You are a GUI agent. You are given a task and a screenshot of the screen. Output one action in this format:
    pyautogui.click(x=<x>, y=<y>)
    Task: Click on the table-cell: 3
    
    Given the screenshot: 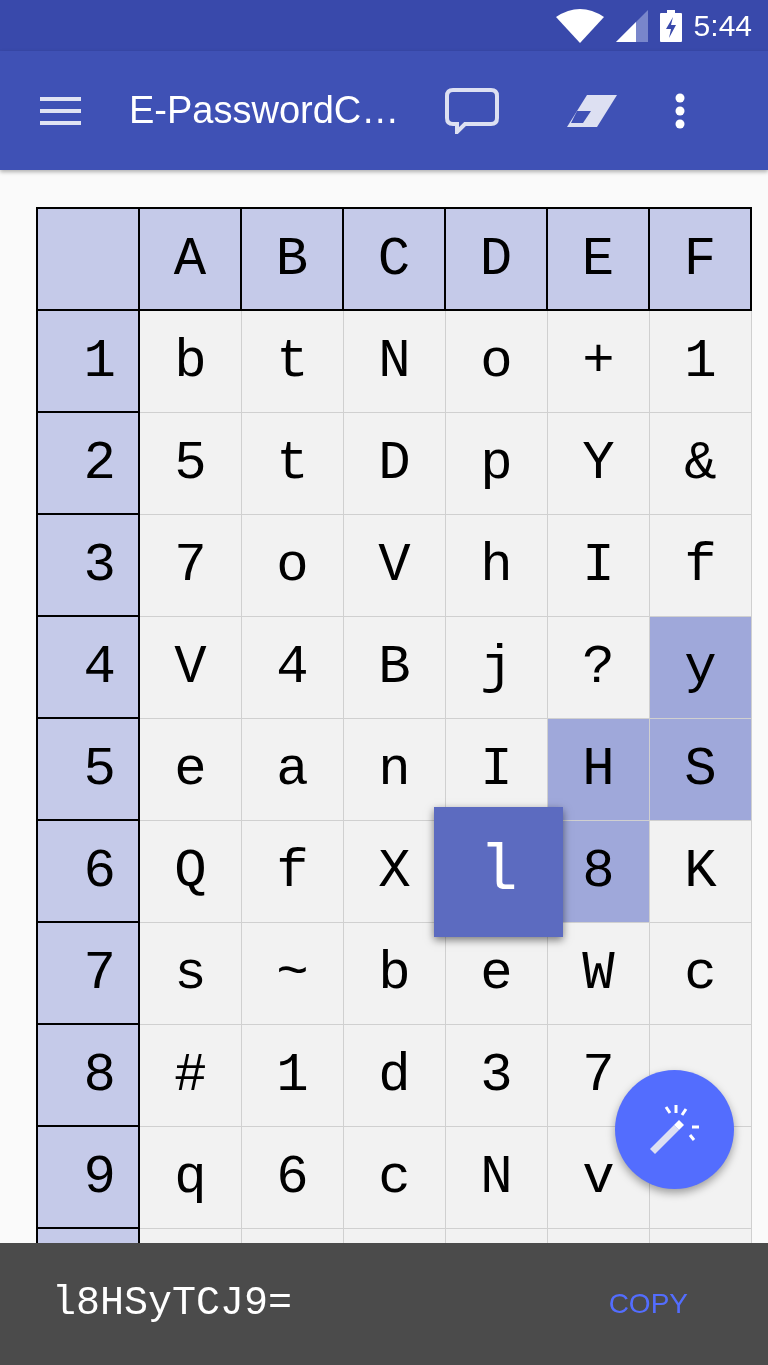 What is the action you would take?
    pyautogui.click(x=497, y=1076)
    